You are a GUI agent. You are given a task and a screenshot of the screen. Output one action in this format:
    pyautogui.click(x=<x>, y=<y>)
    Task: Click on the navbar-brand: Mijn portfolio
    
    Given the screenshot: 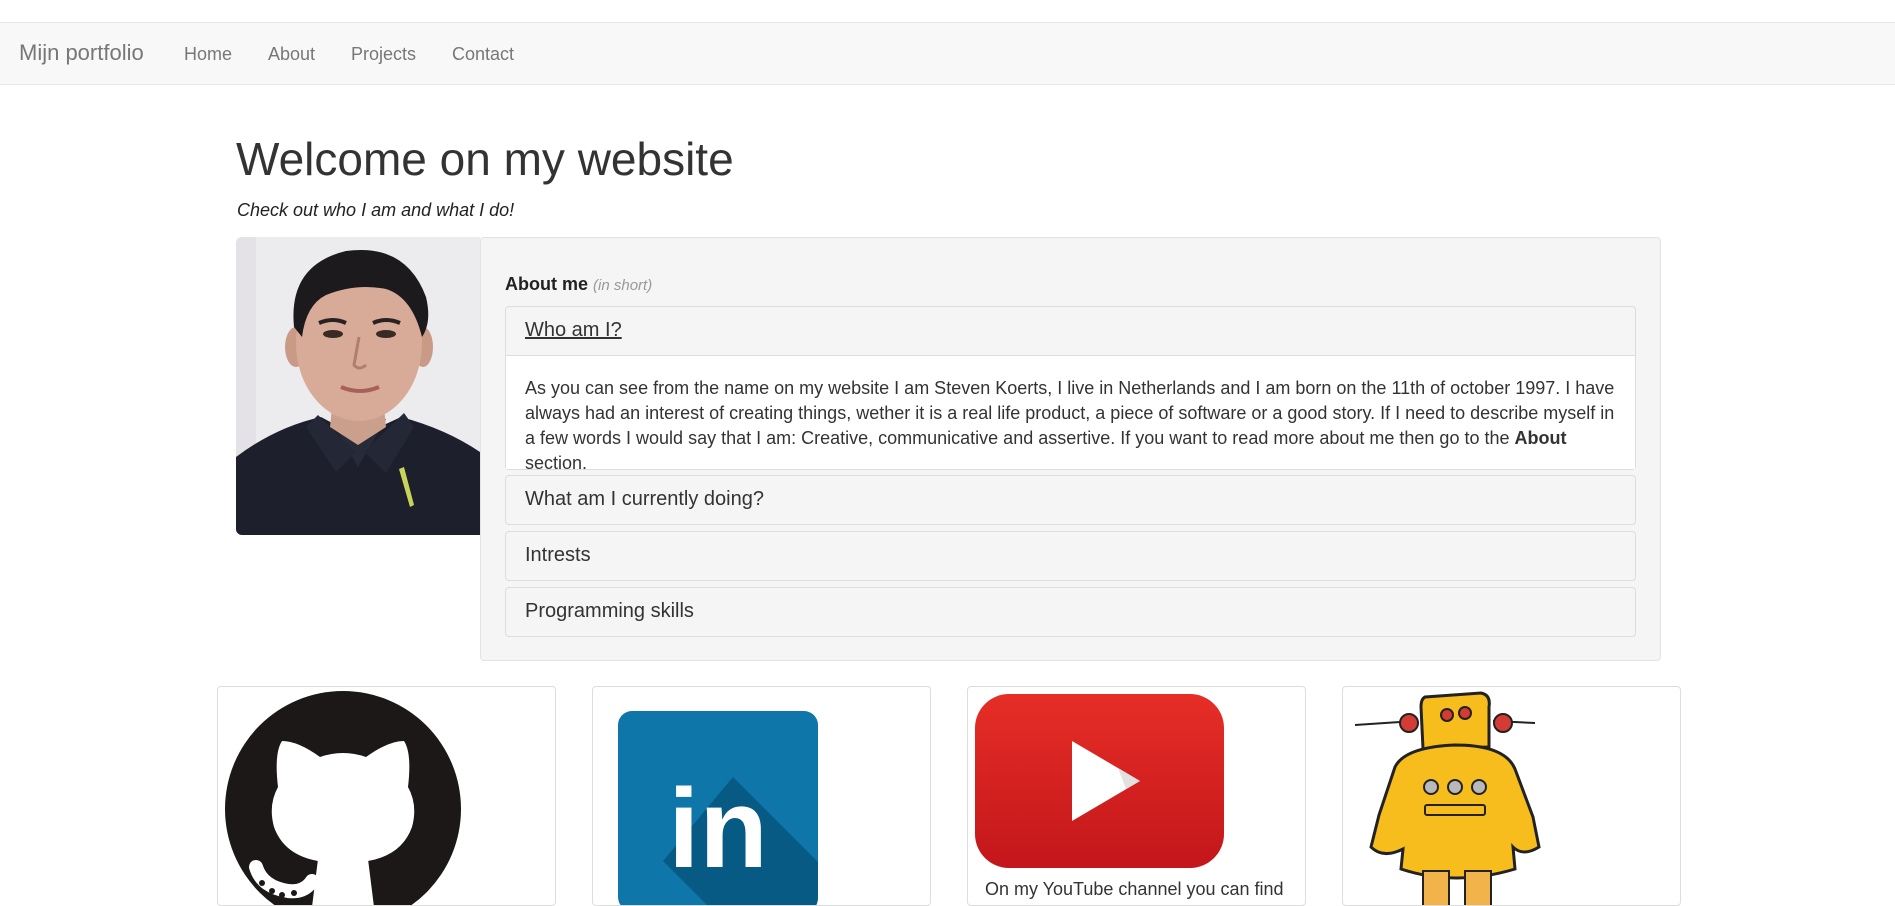 What is the action you would take?
    pyautogui.click(x=81, y=53)
    